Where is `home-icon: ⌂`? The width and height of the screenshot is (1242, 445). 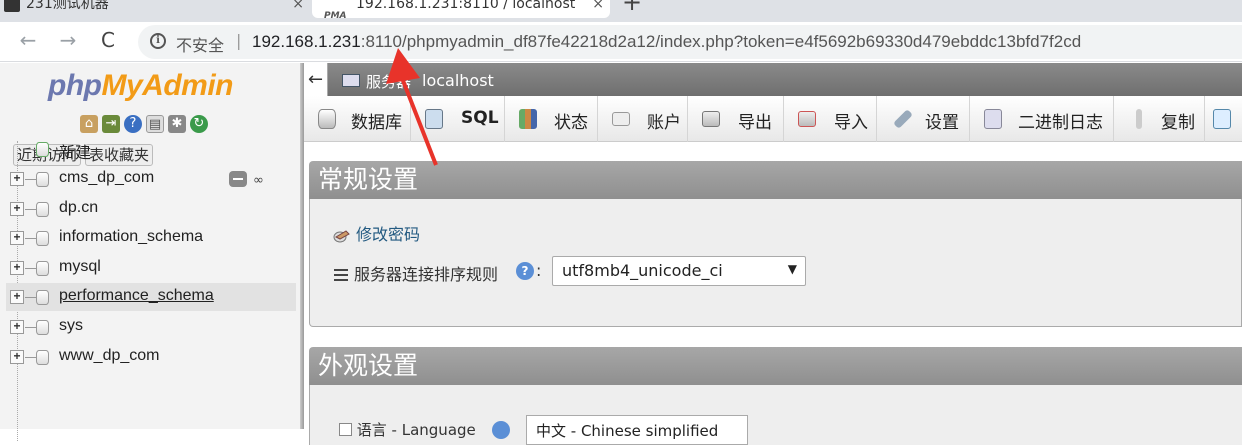 home-icon: ⌂ is located at coordinates (89, 124).